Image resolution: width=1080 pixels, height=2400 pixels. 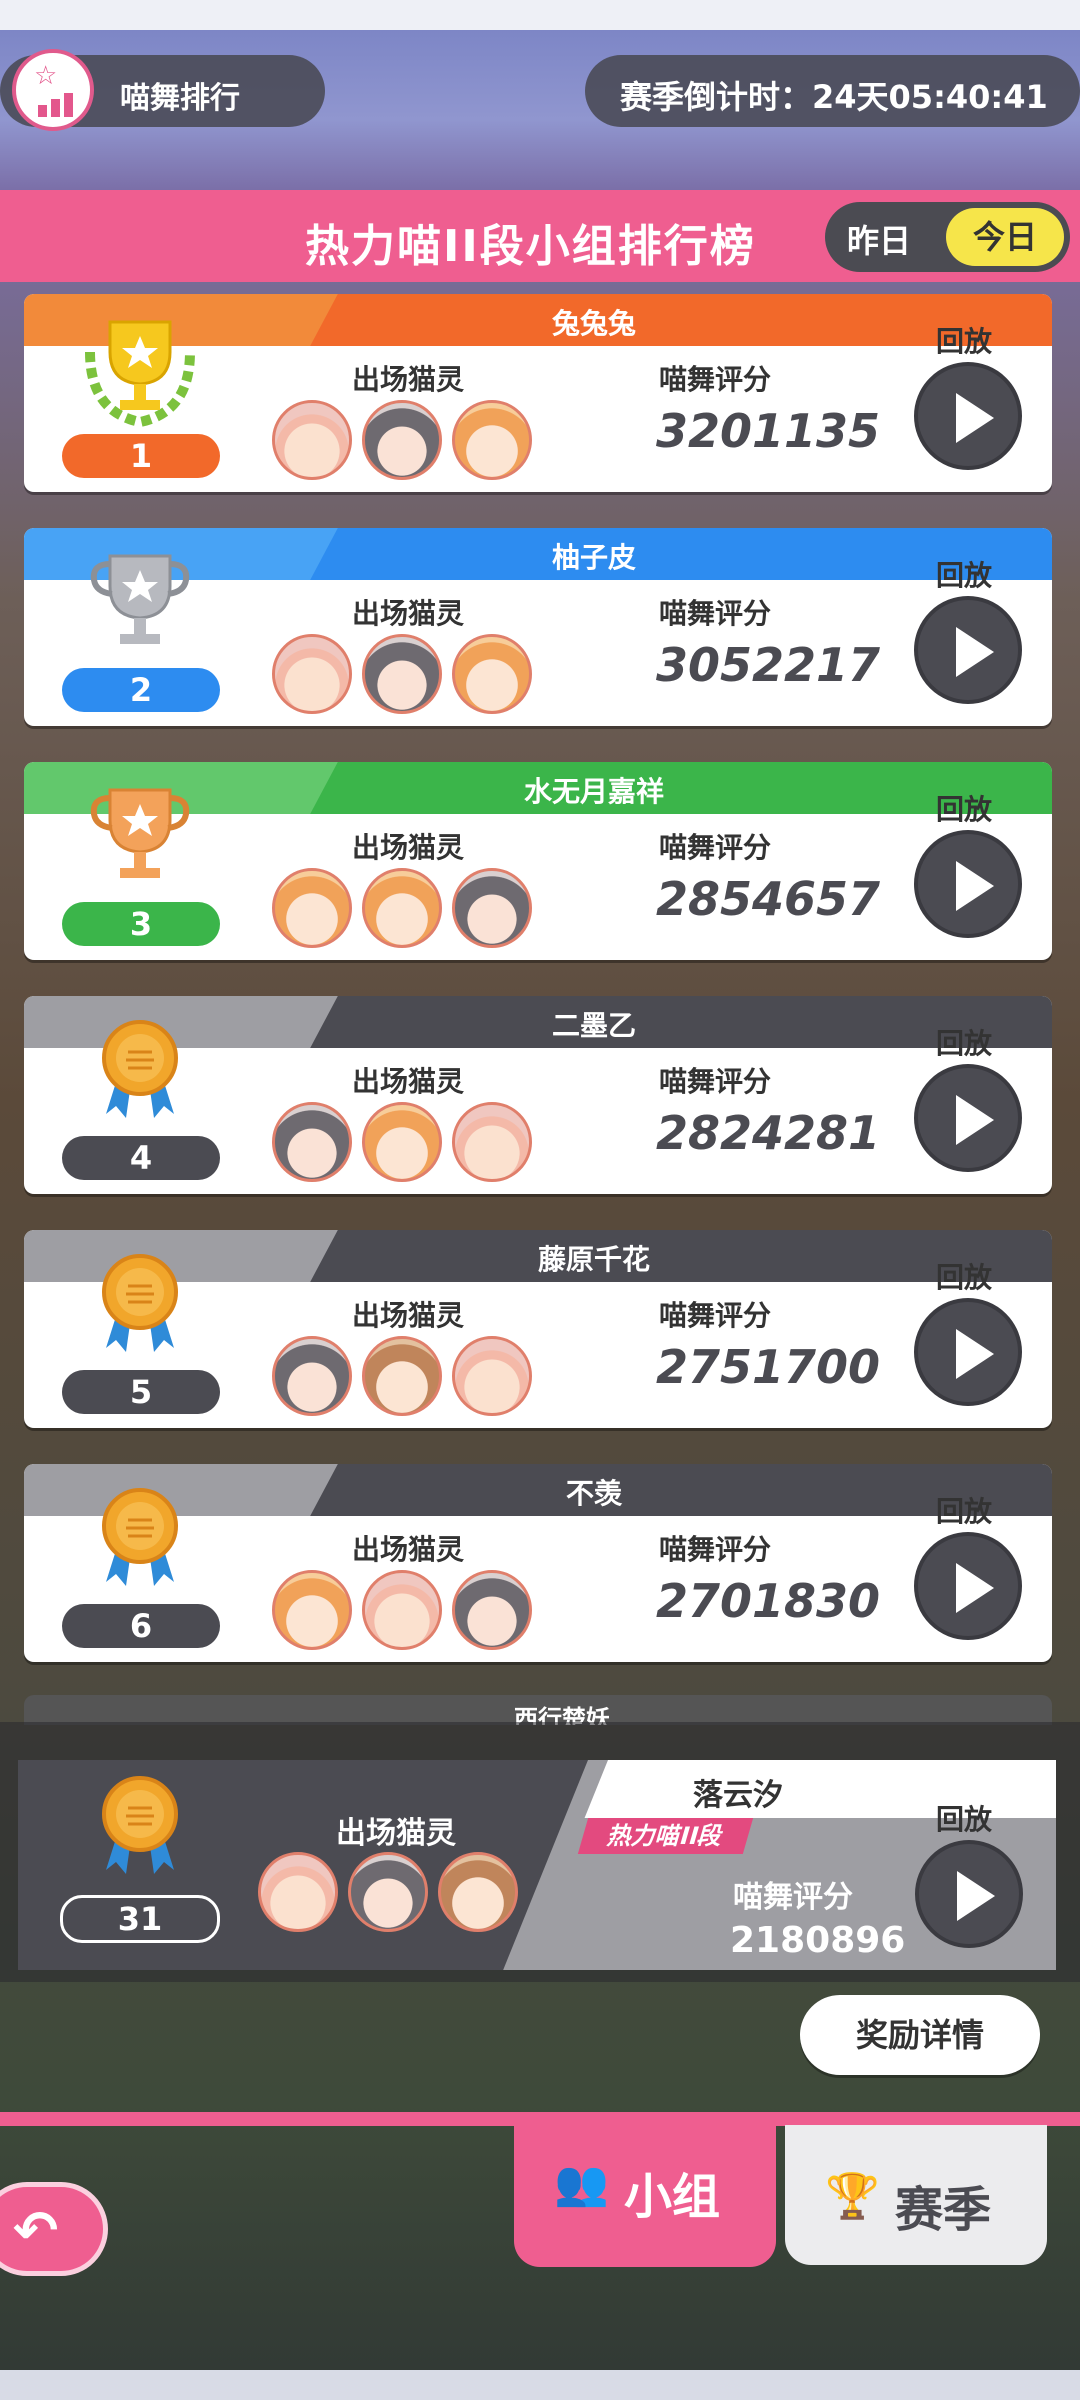 What do you see at coordinates (140, 840) in the screenshot?
I see `bronze-trophy-icon` at bounding box center [140, 840].